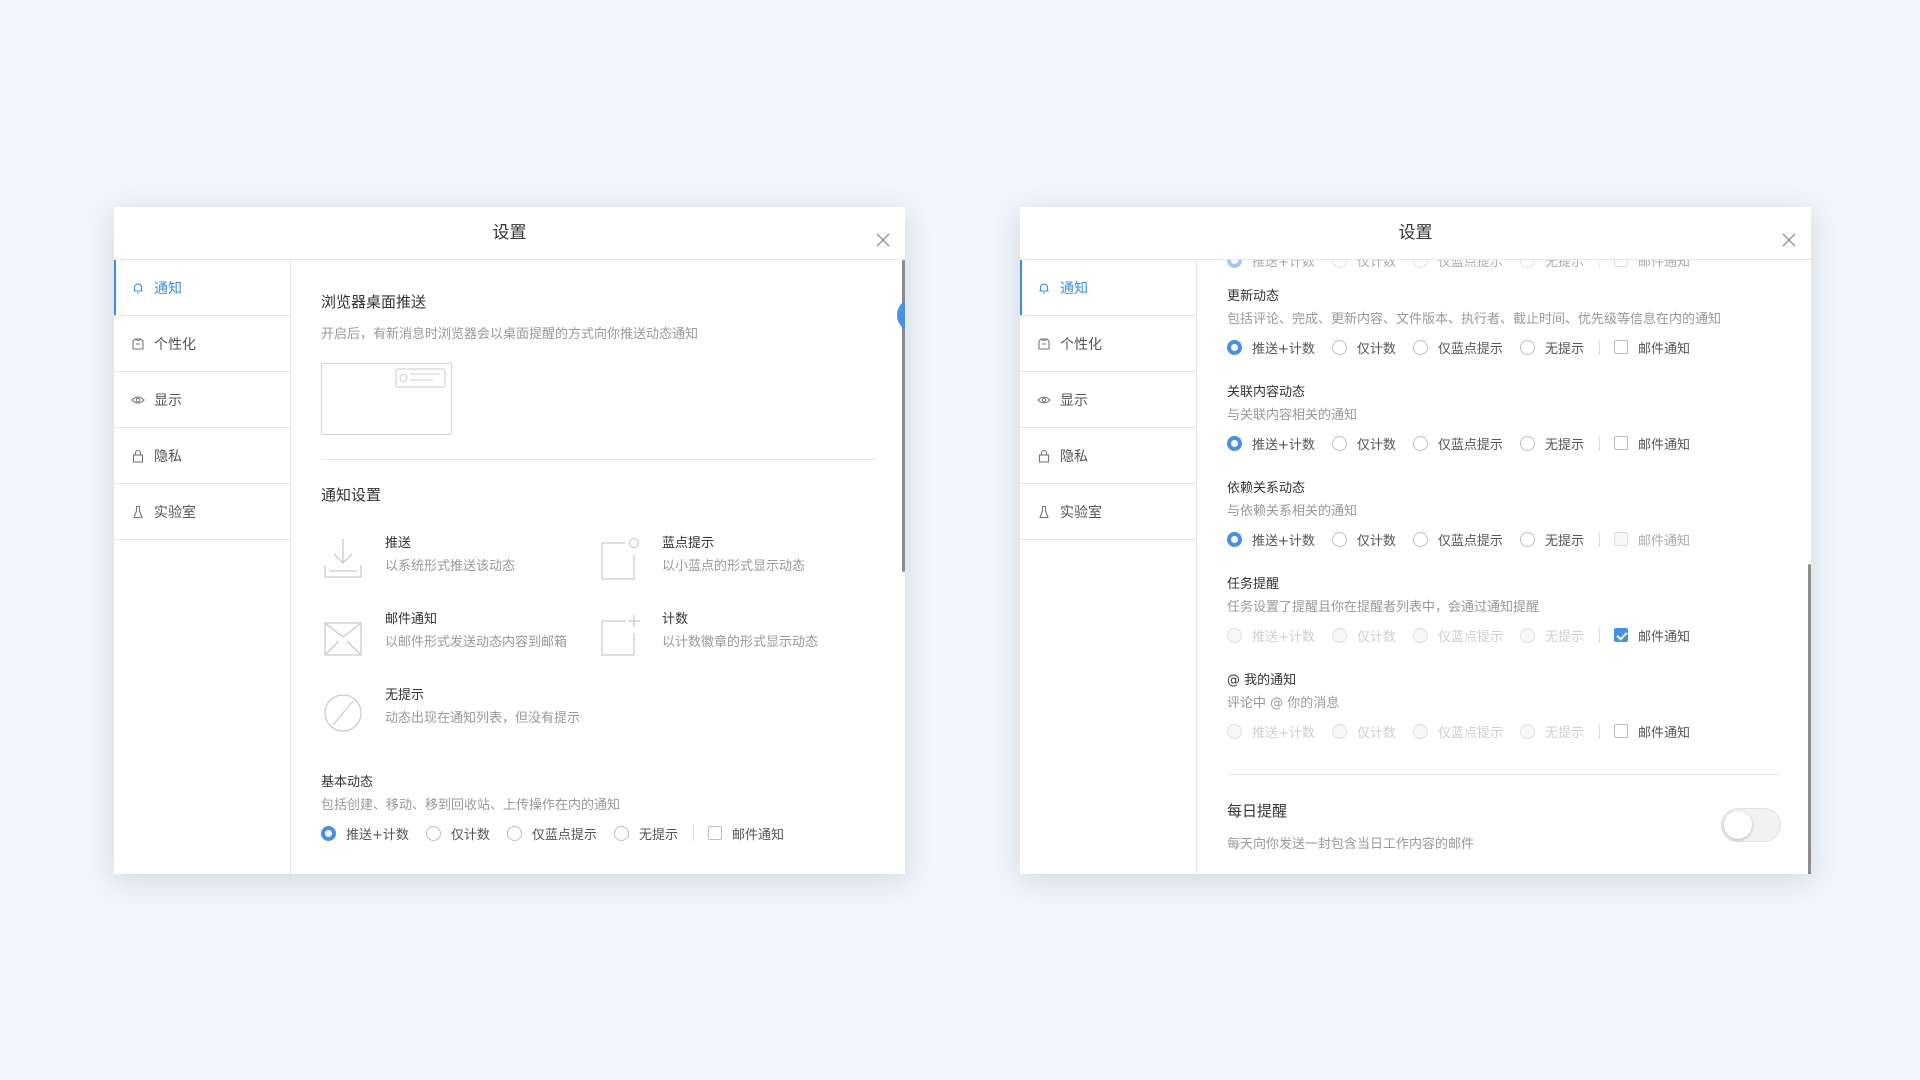 The image size is (1920, 1080). I want to click on legend-desc: 以小蓝点的形式显示动态, so click(734, 566).